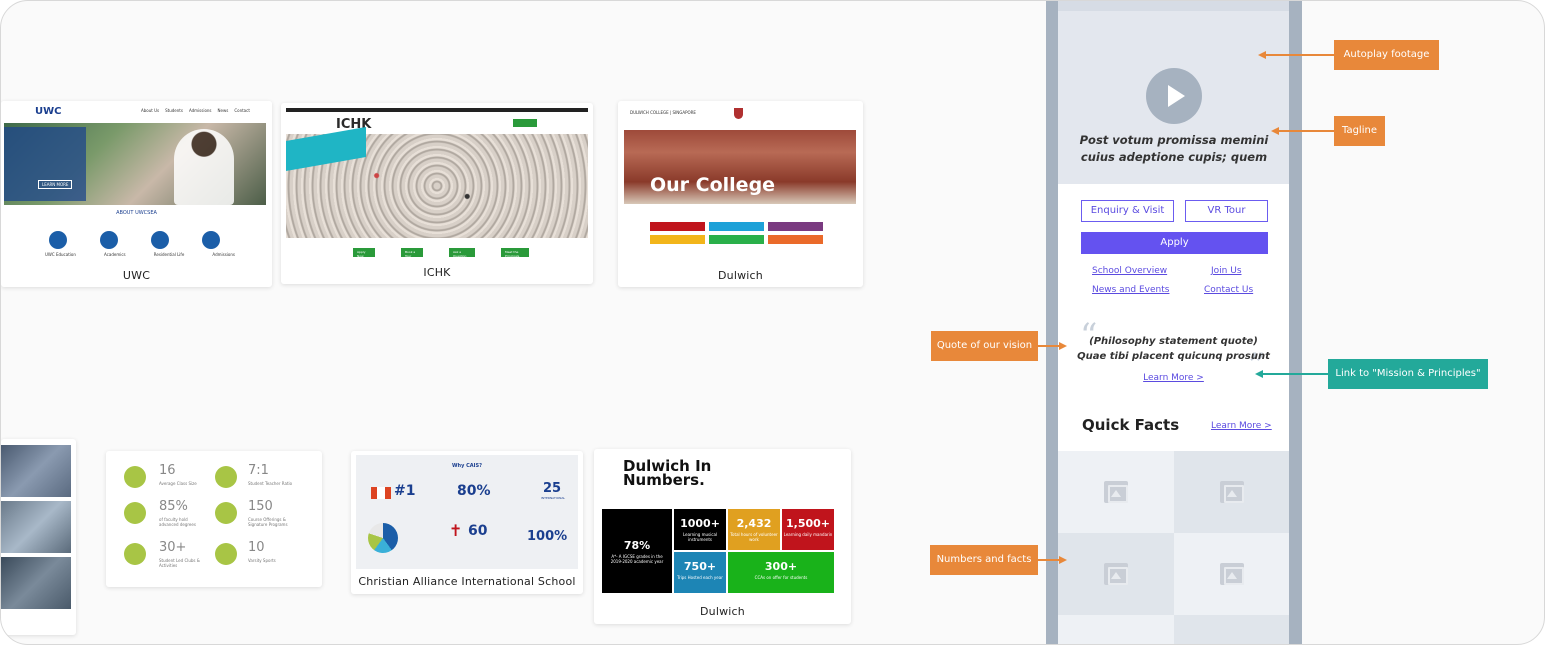  Describe the element at coordinates (1174, 243) in the screenshot. I see `apply-button: Apply` at that location.